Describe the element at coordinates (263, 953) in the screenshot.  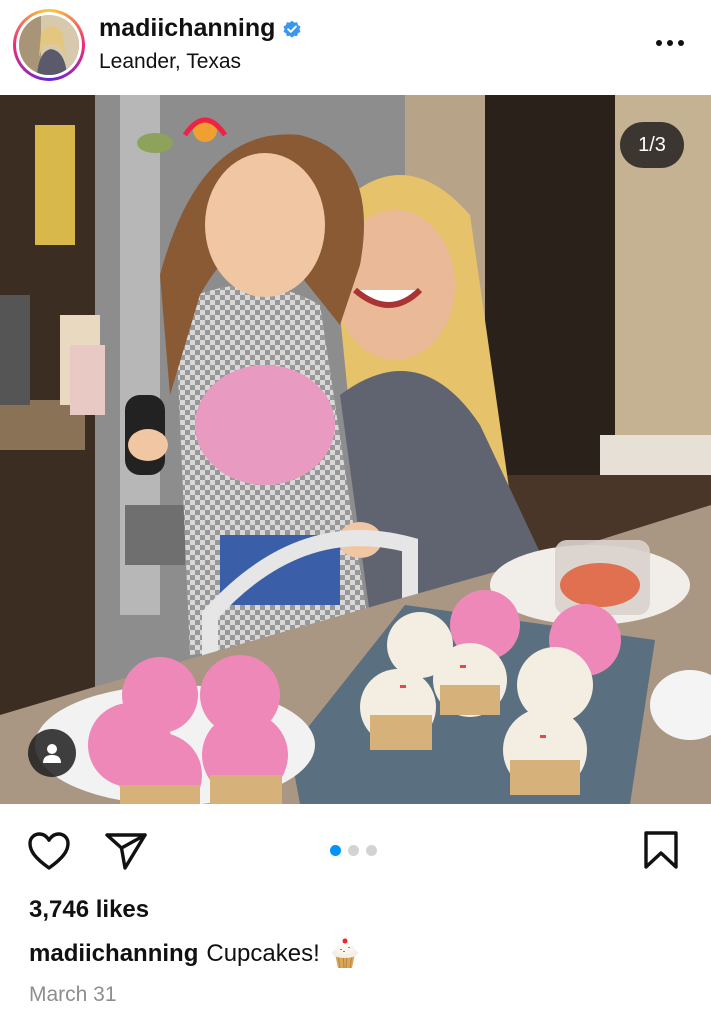
I see `caption-text: Cupcakes!` at that location.